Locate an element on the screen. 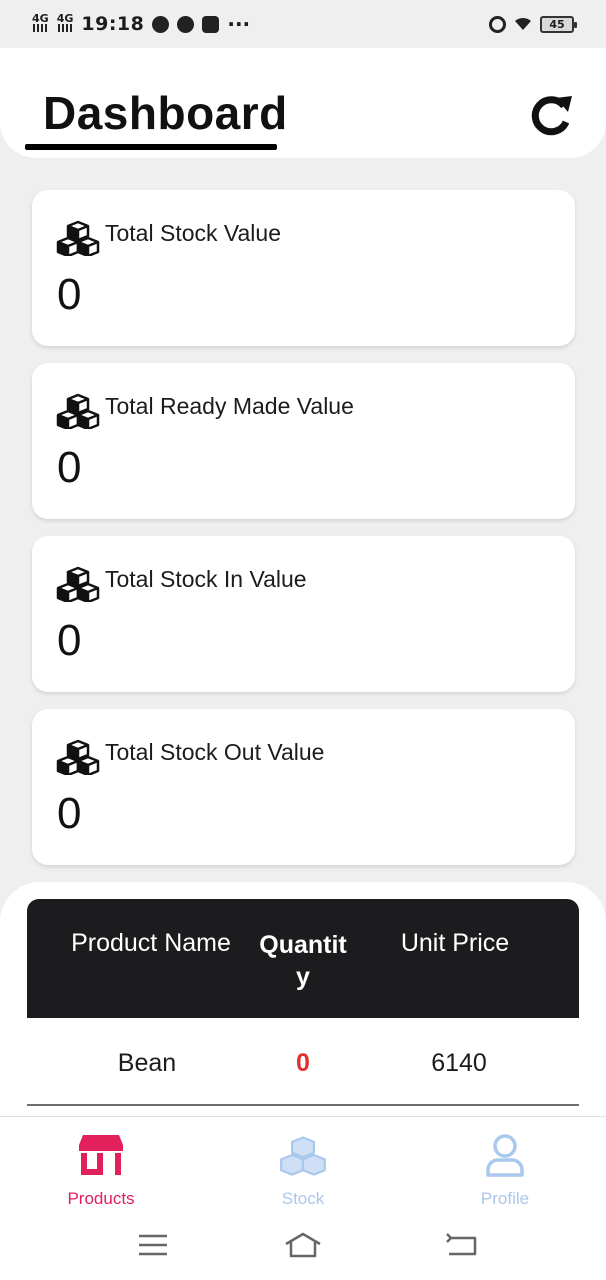 Image resolution: width=606 pixels, height=1280 pixels. battery-level: 45 is located at coordinates (557, 24).